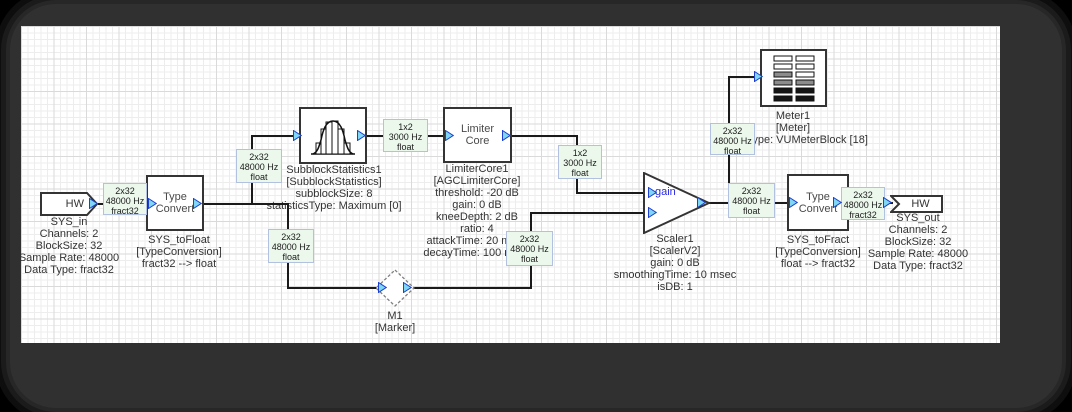 Image resolution: width=1072 pixels, height=412 pixels. Describe the element at coordinates (665, 192) in the screenshot. I see `scaler-gain-label: gain` at that location.